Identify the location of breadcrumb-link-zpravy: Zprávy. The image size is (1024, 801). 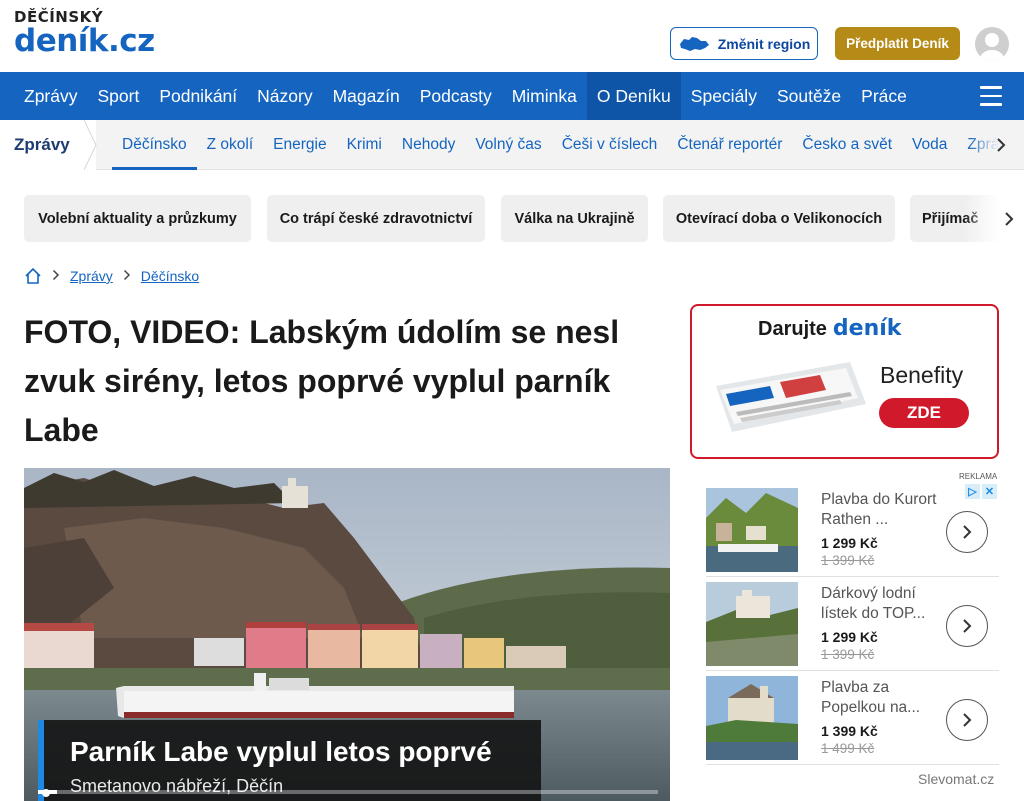
(91, 276).